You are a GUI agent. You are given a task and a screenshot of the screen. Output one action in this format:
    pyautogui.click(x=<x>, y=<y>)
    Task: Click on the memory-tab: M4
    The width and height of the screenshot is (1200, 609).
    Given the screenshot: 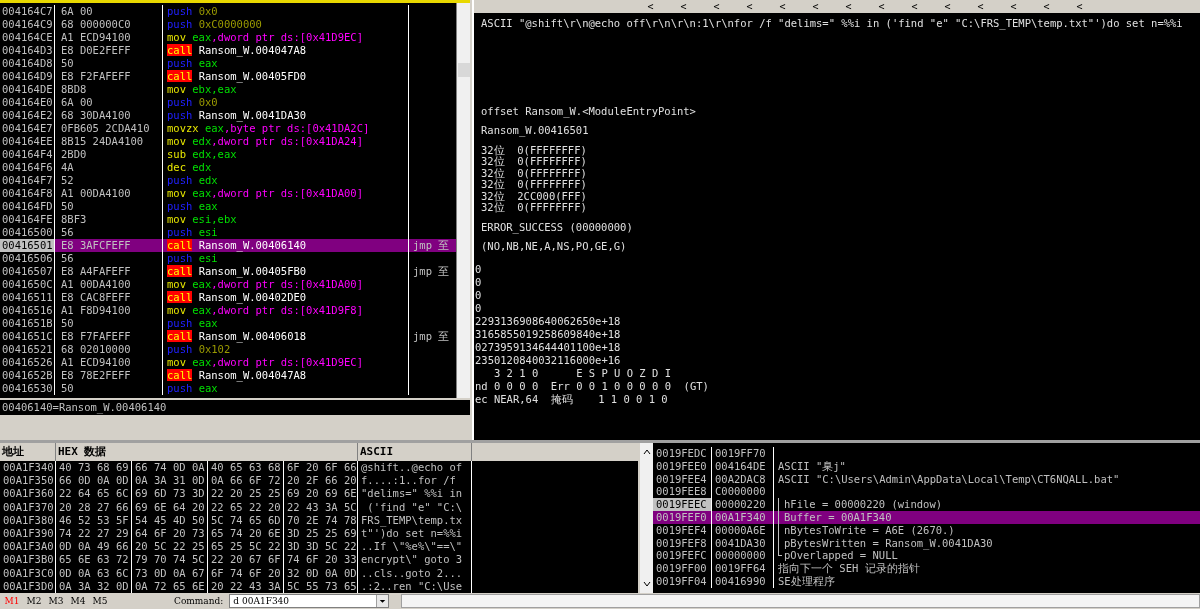 What is the action you would take?
    pyautogui.click(x=81, y=601)
    